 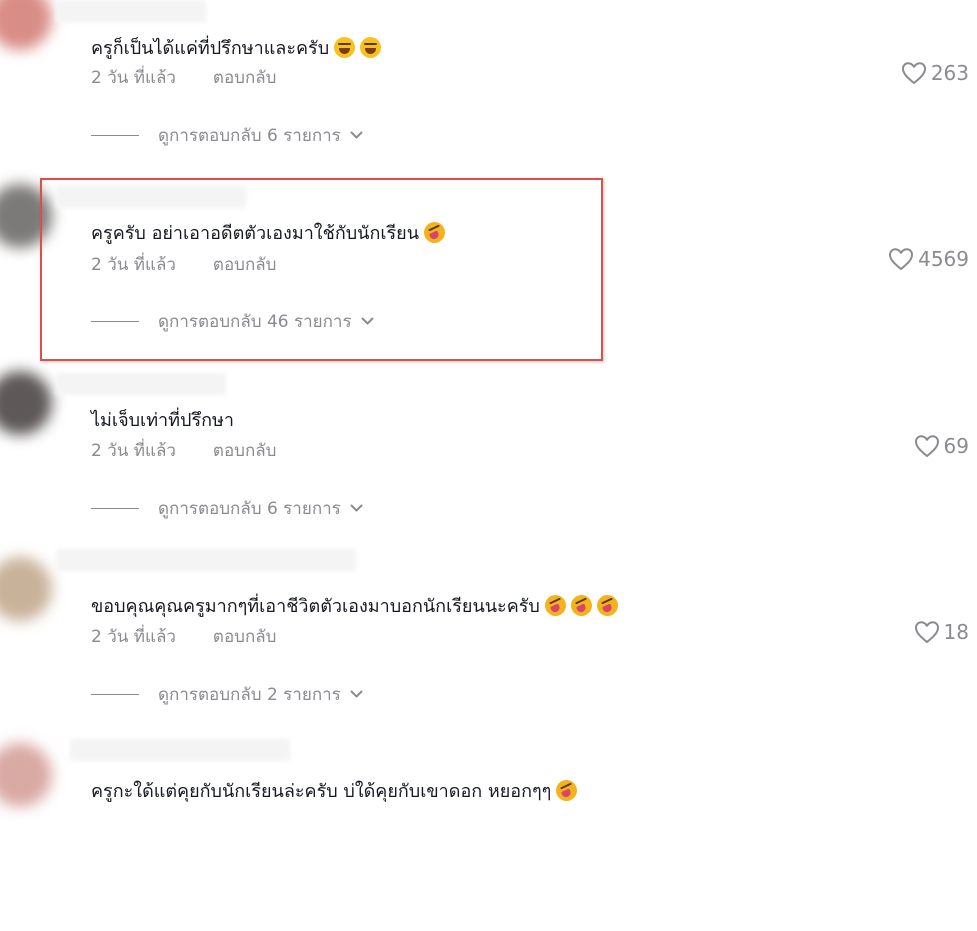 What do you see at coordinates (321, 269) in the screenshot?
I see `highlight-frame` at bounding box center [321, 269].